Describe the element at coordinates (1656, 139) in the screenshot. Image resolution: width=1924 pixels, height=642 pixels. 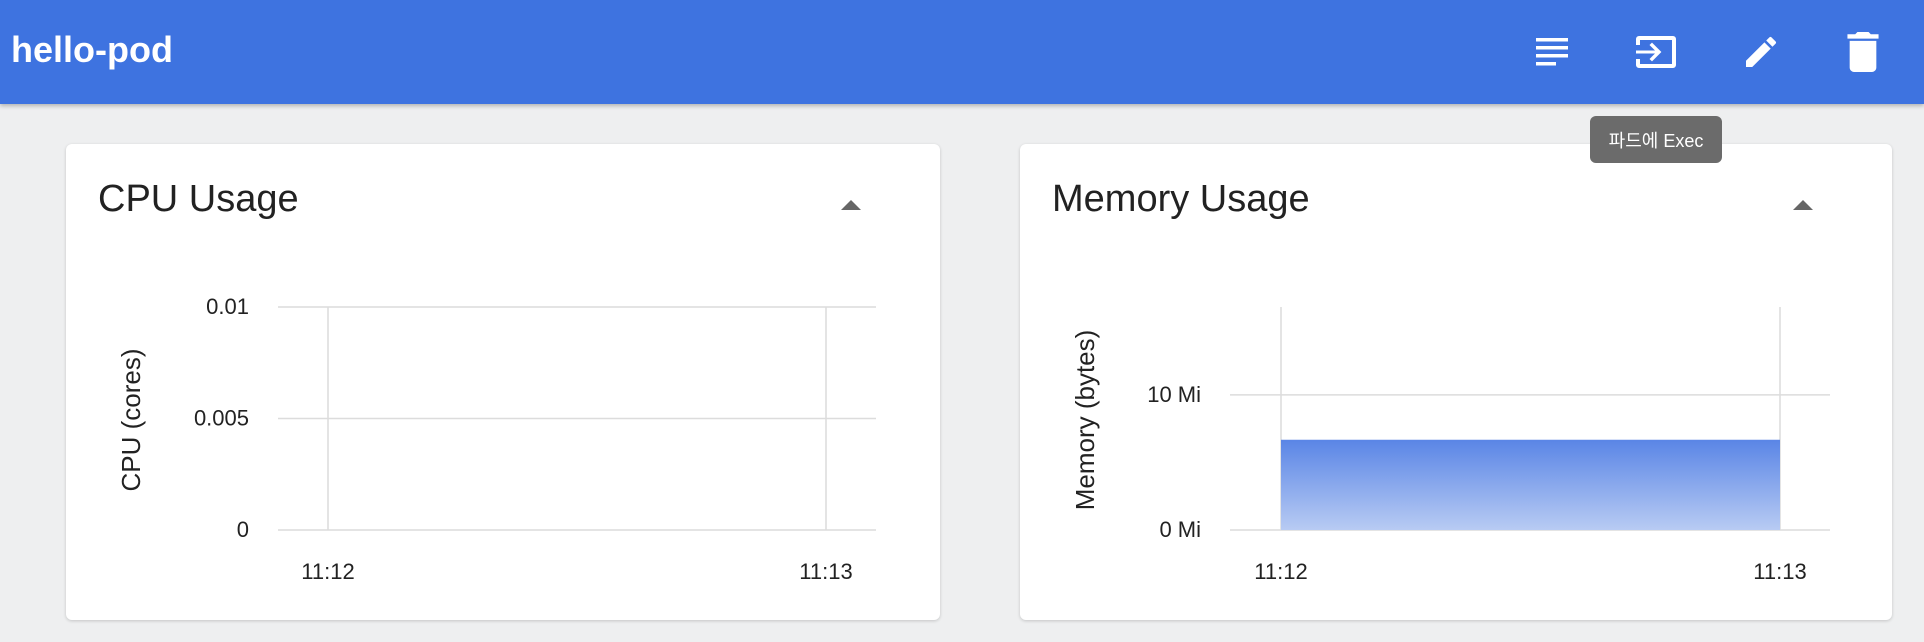
I see `exec-tooltip: 파드에 Exec` at that location.